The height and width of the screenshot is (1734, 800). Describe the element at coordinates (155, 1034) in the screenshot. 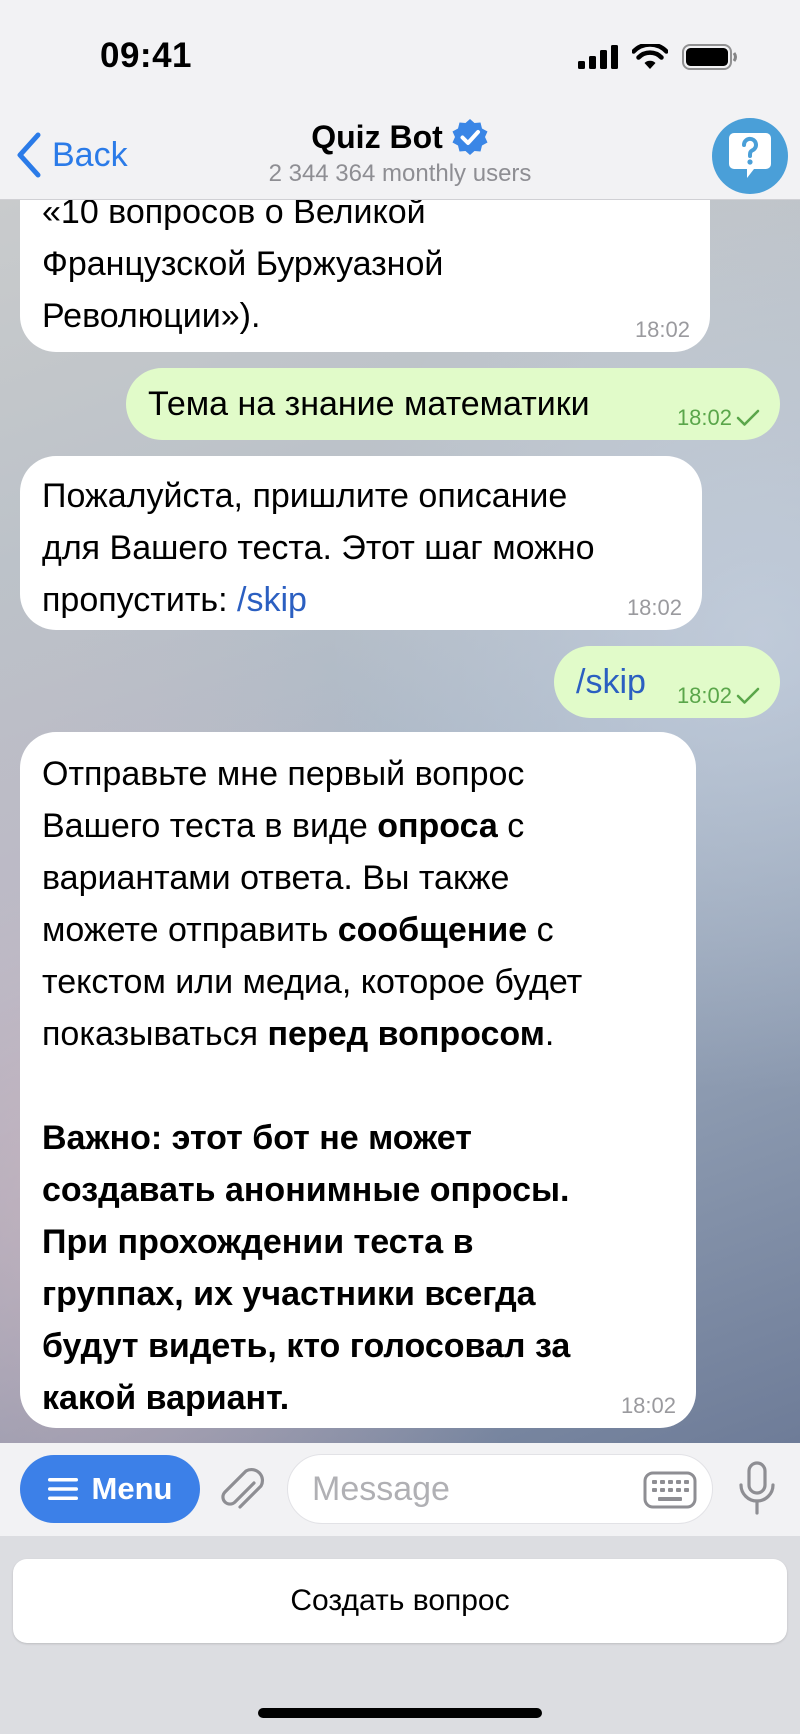

I see `message-text: показываться` at that location.